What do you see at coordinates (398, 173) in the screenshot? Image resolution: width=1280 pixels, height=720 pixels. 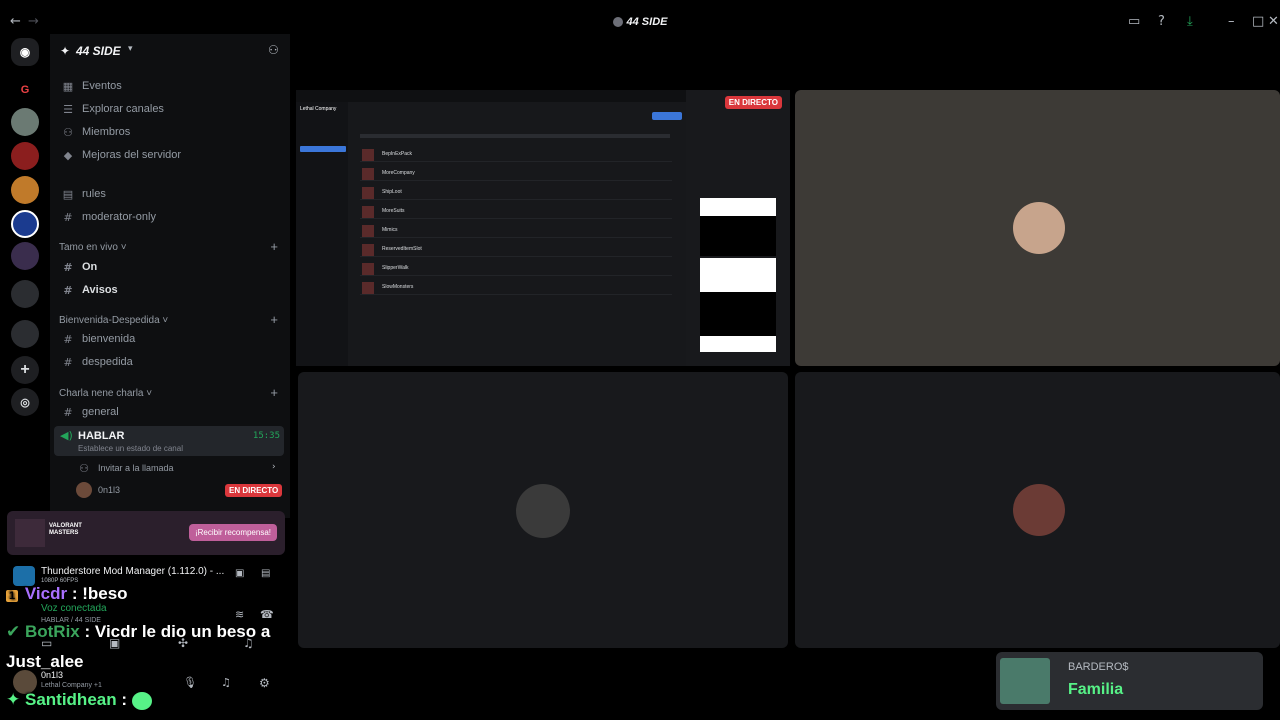 I see `stream-mod-name: MoreCompany` at bounding box center [398, 173].